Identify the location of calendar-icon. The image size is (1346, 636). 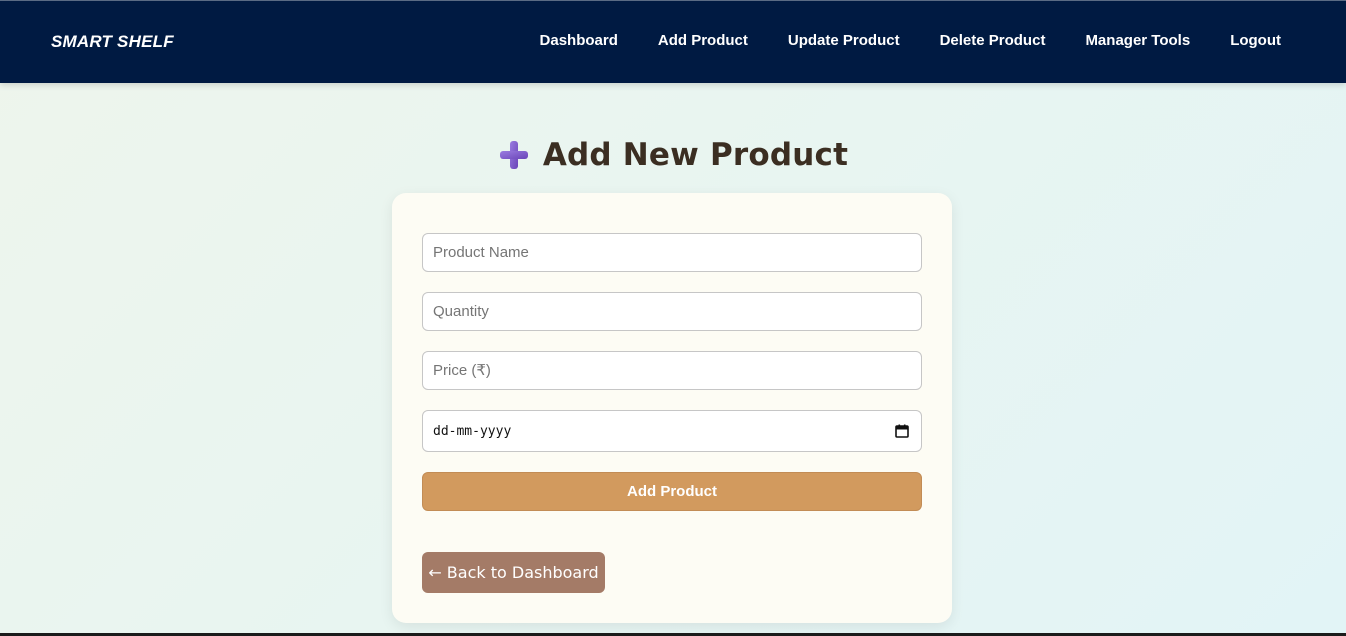
(902, 431).